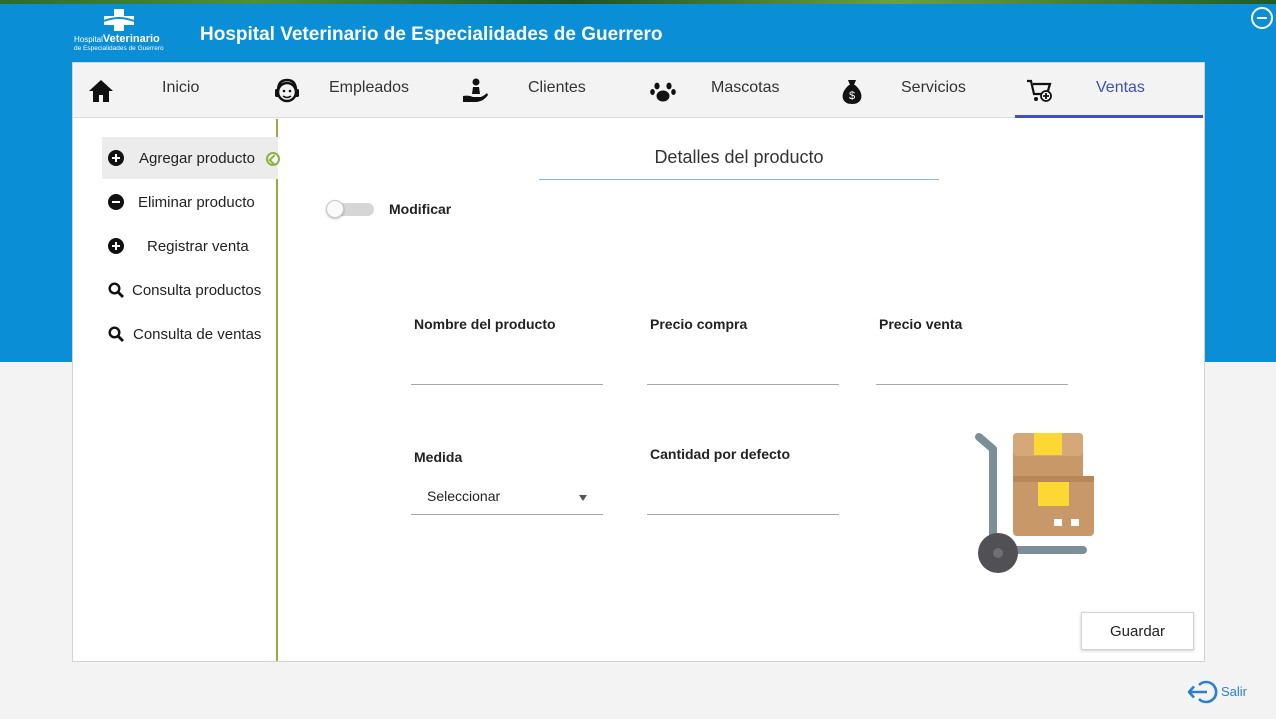  I want to click on precio-compra-input, so click(743, 370).